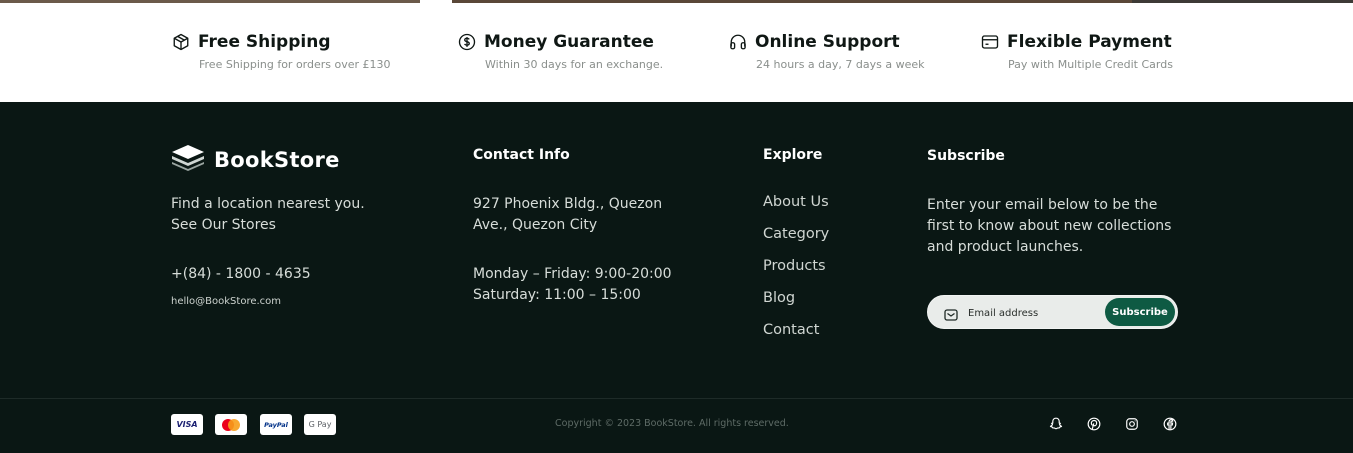 The image size is (1353, 453). Describe the element at coordinates (796, 234) in the screenshot. I see `footer-link-category: Category` at that location.